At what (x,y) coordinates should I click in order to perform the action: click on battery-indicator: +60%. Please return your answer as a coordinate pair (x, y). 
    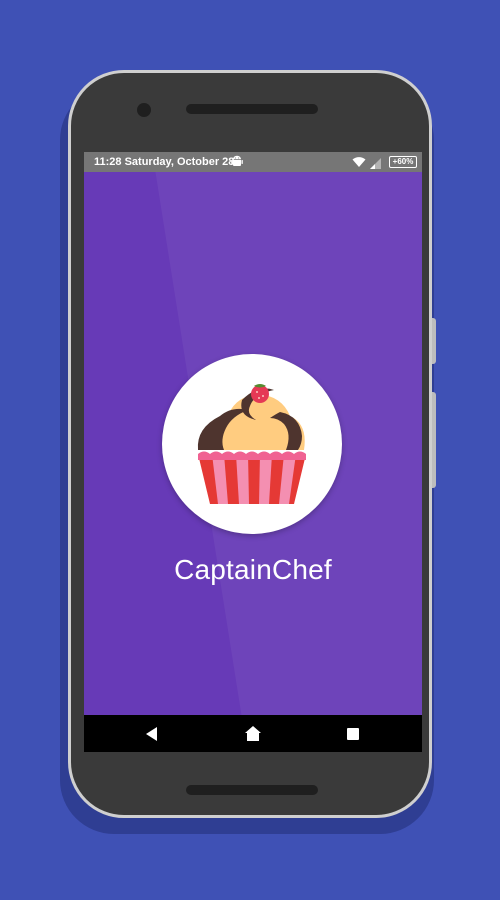
    Looking at the image, I should click on (403, 162).